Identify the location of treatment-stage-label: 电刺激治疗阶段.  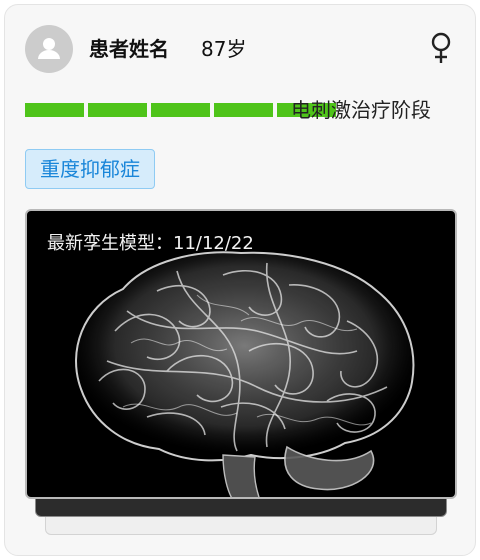
(361, 110).